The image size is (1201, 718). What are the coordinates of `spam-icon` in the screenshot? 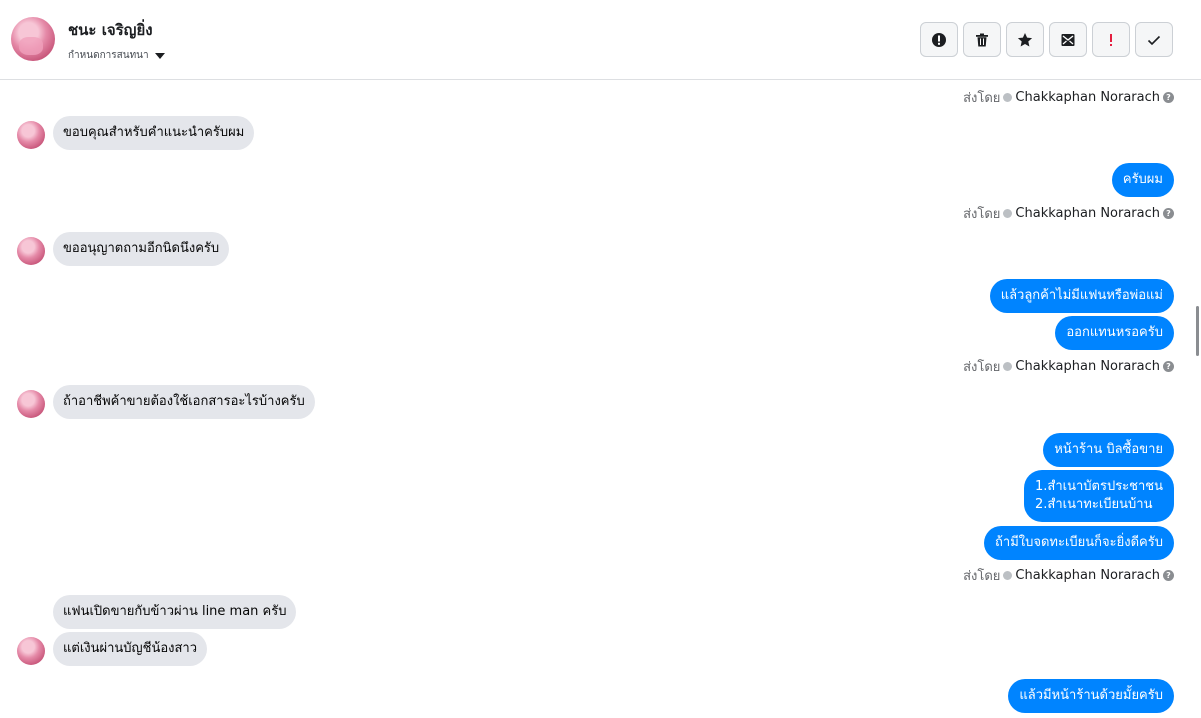 It's located at (1111, 39).